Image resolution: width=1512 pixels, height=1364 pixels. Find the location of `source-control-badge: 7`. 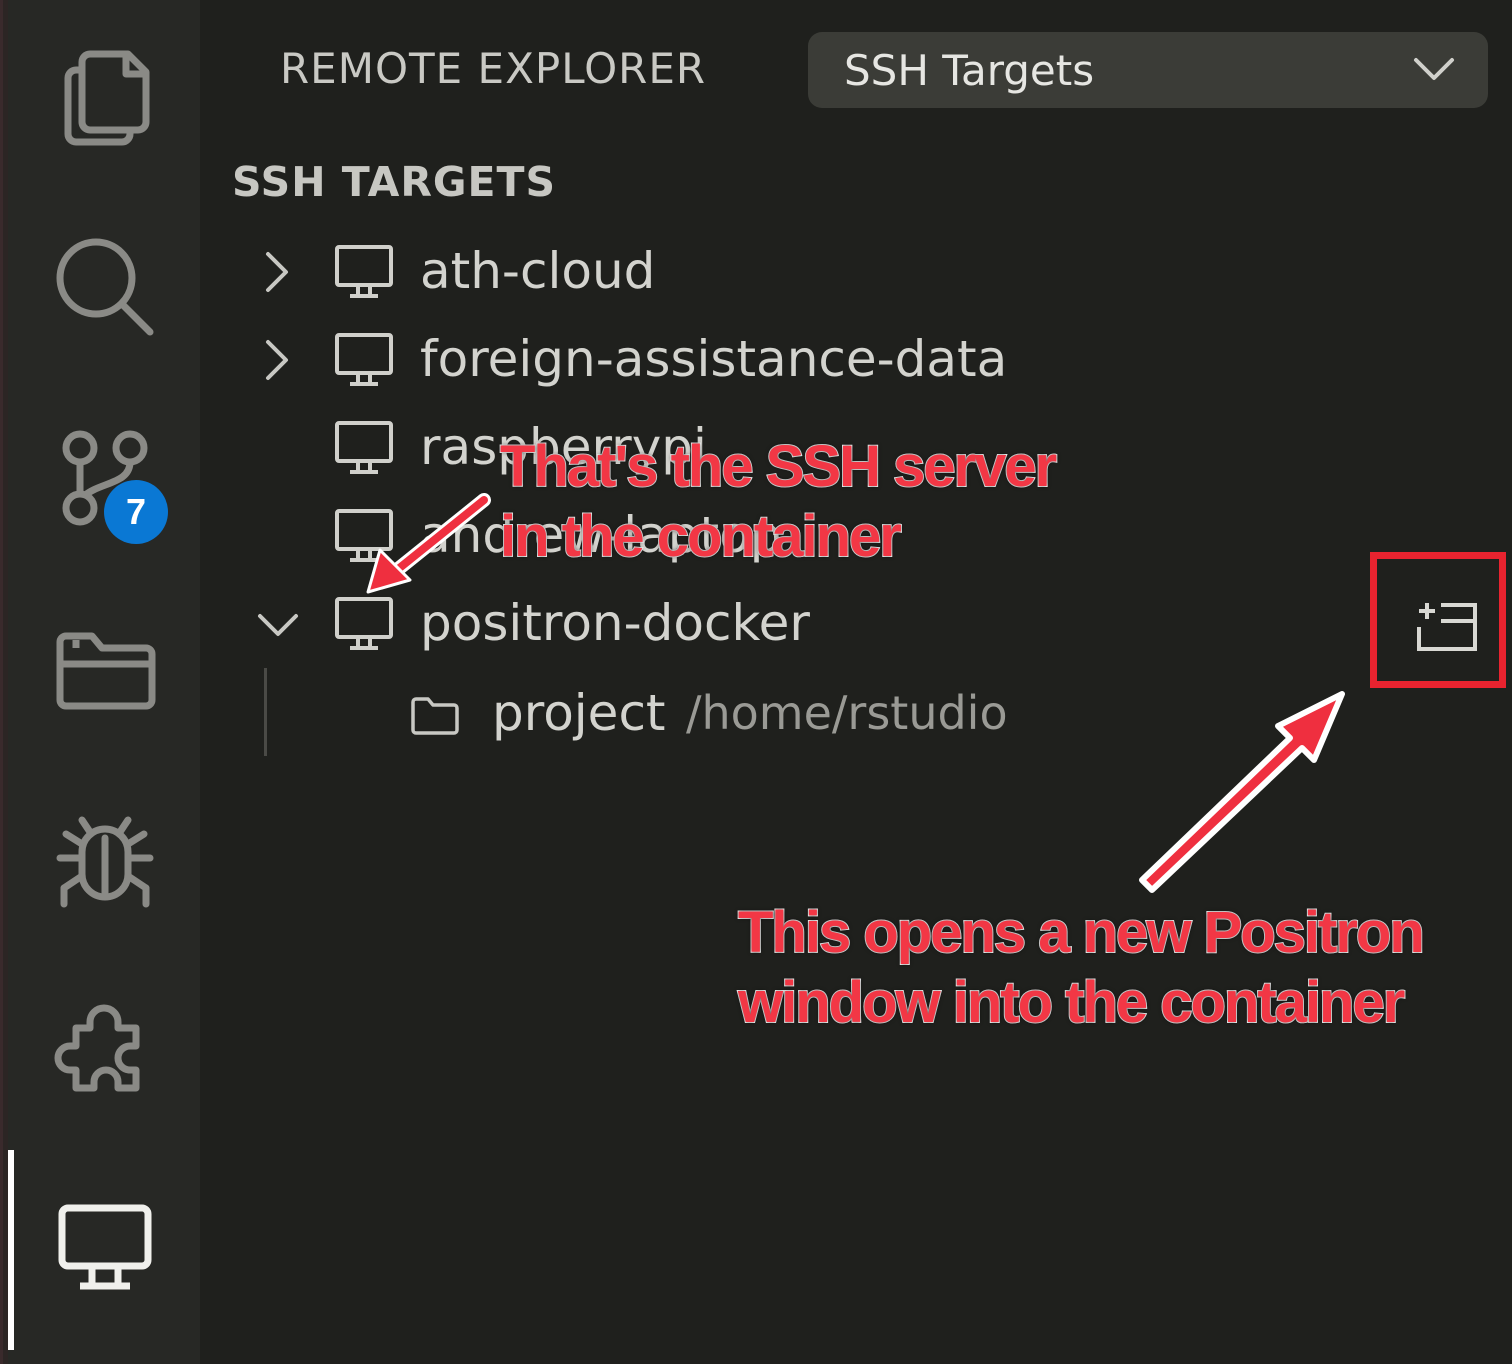

source-control-badge: 7 is located at coordinates (136, 512).